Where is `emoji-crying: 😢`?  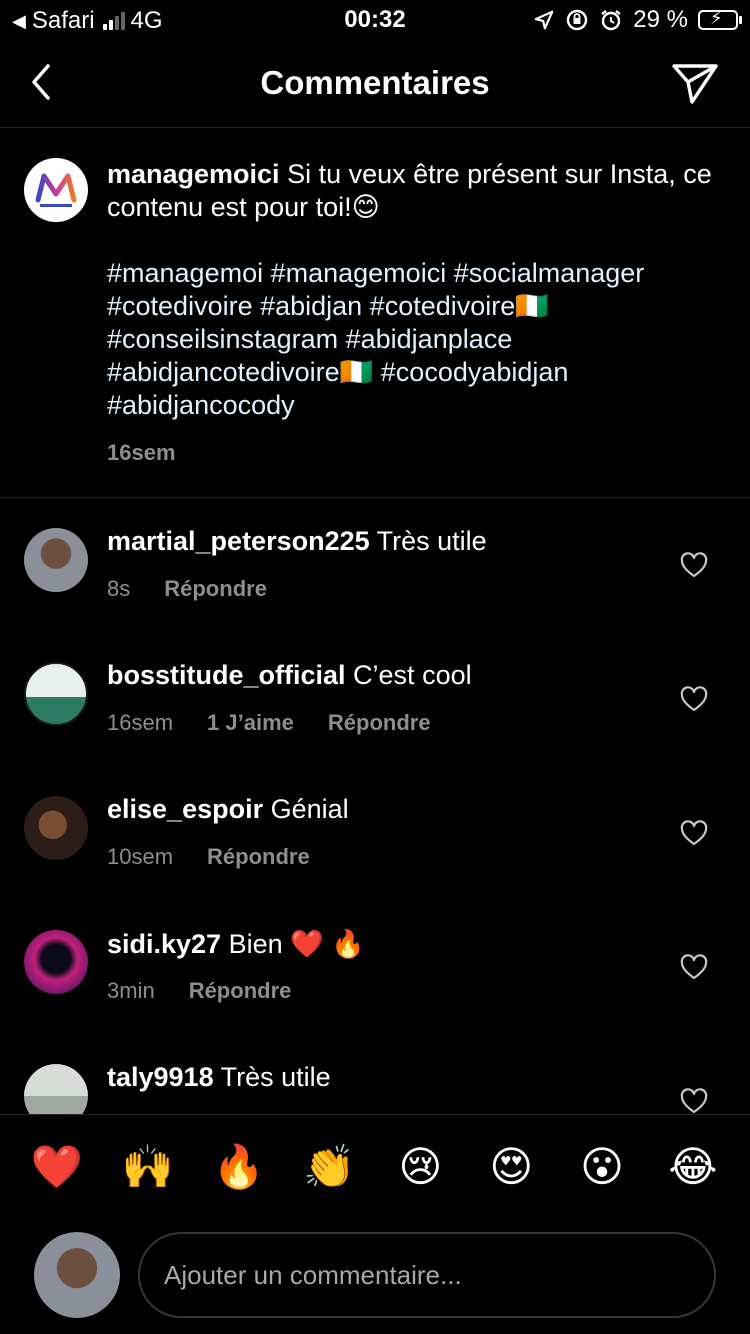 emoji-crying: 😢 is located at coordinates (420, 1166).